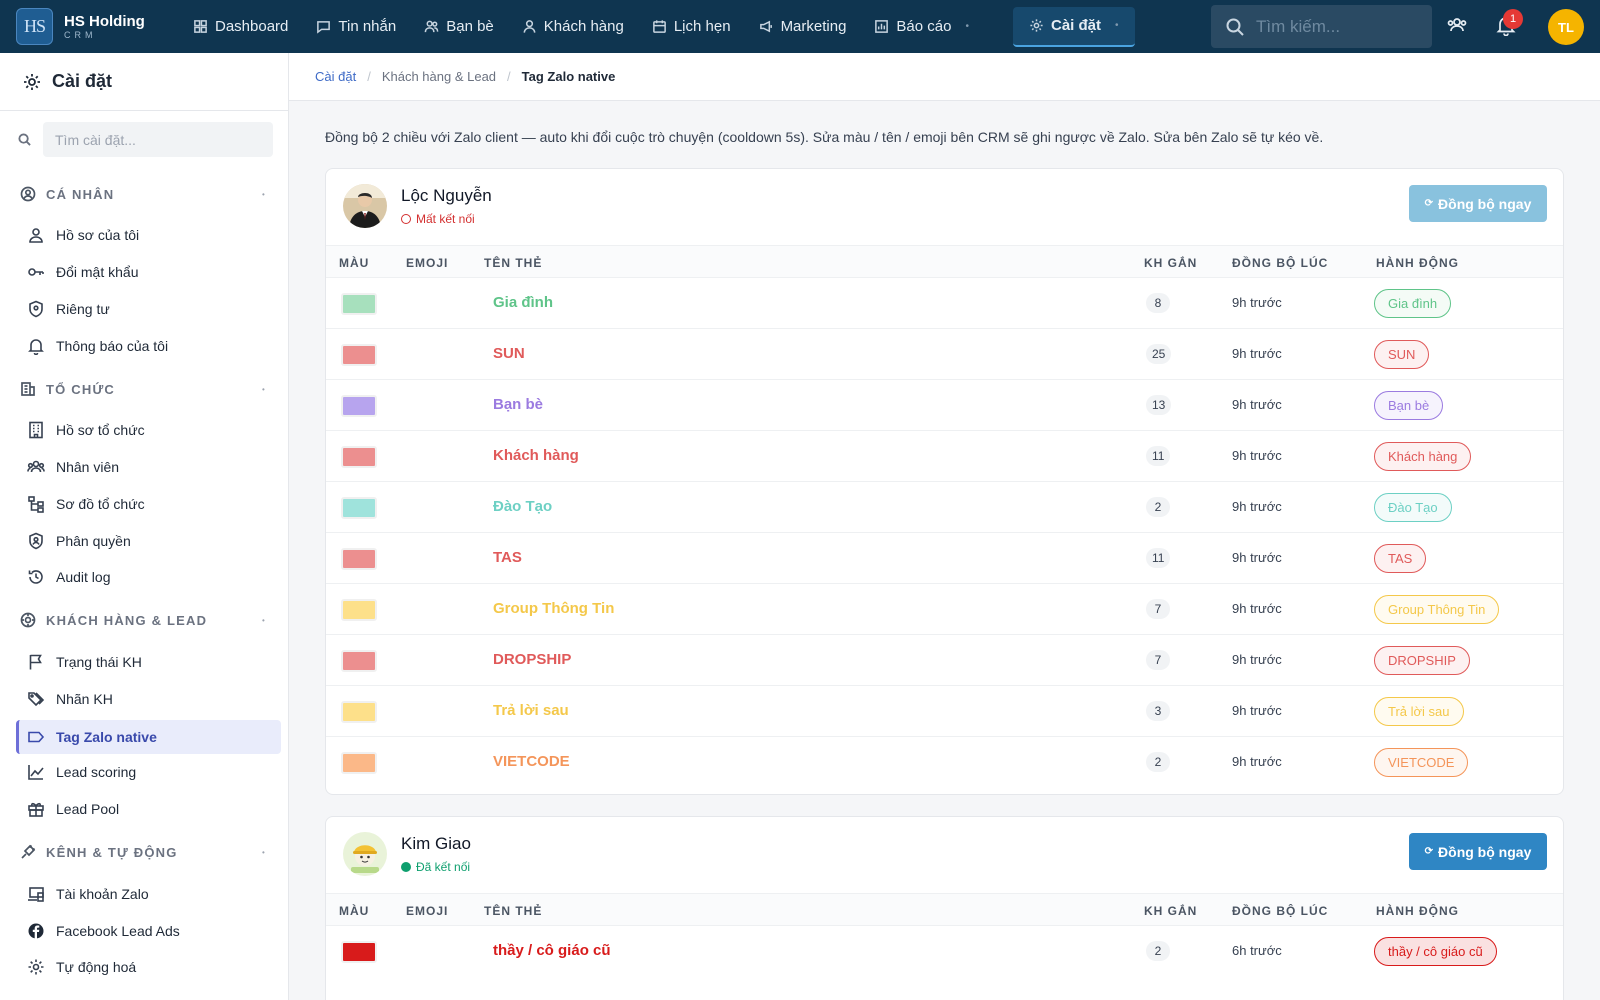 Image resolution: width=1600 pixels, height=1000 pixels. Describe the element at coordinates (813, 26) in the screenshot. I see `nav-label: Marketing` at that location.